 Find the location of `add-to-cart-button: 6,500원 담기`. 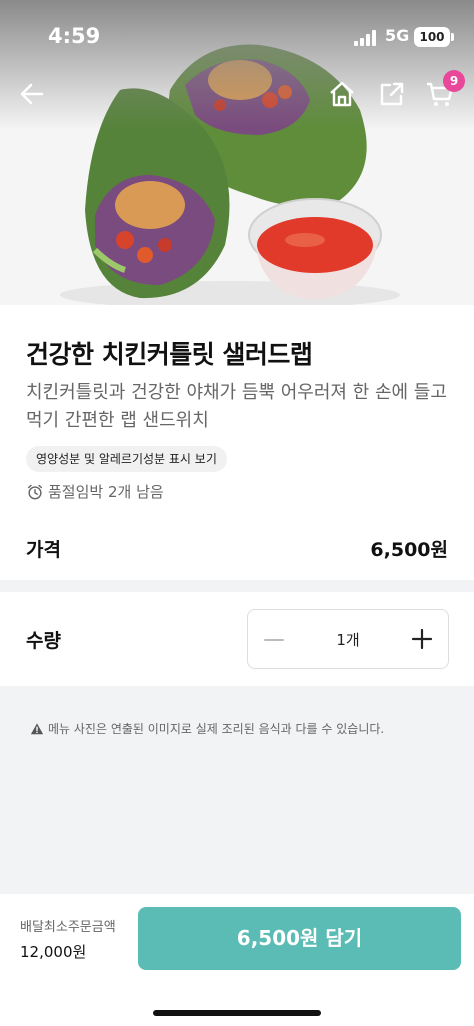

add-to-cart-button: 6,500원 담기 is located at coordinates (299, 938).